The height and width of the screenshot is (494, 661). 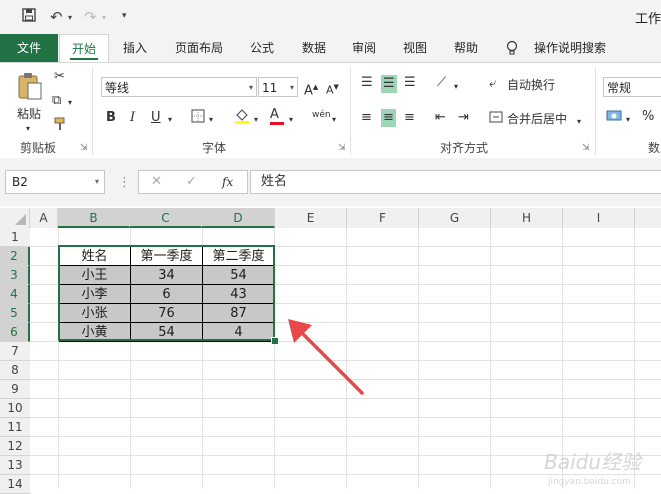 What do you see at coordinates (170, 120) in the screenshot?
I see `underline-dropdown-icon: ▾` at bounding box center [170, 120].